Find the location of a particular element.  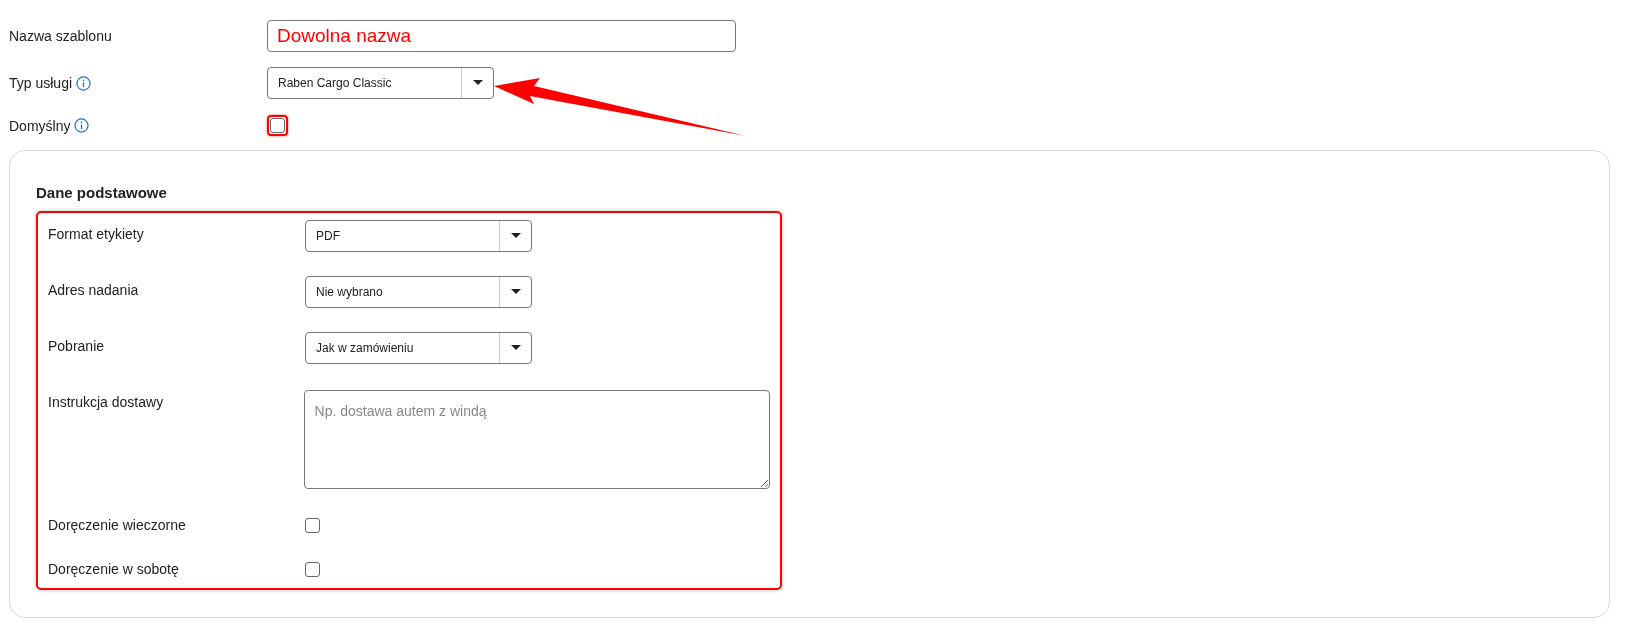

field-label: Adres nadania is located at coordinates (93, 290).